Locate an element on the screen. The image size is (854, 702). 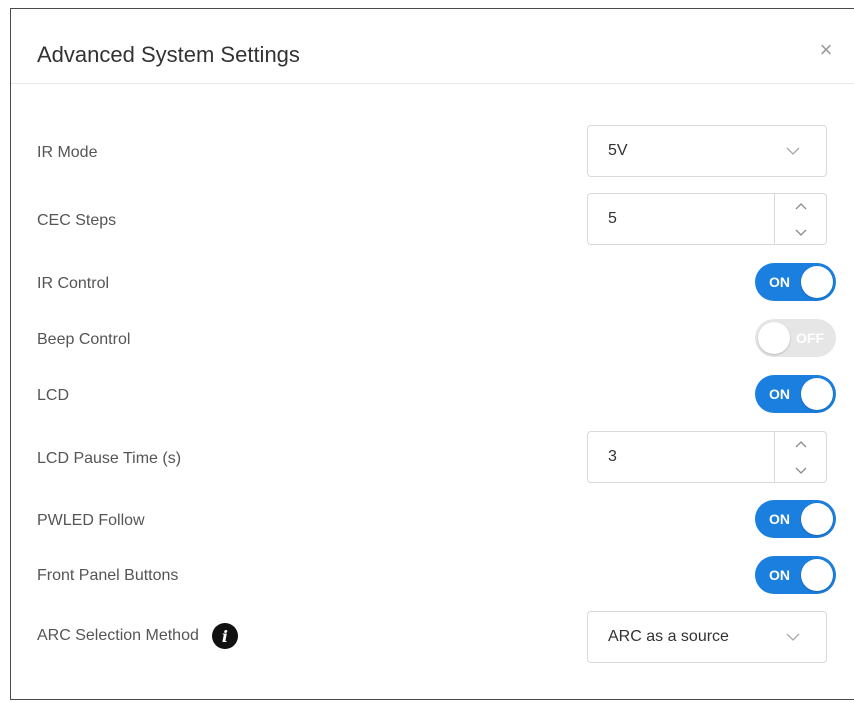
arc-selection-method-select: ARC as a source is located at coordinates (707, 637).